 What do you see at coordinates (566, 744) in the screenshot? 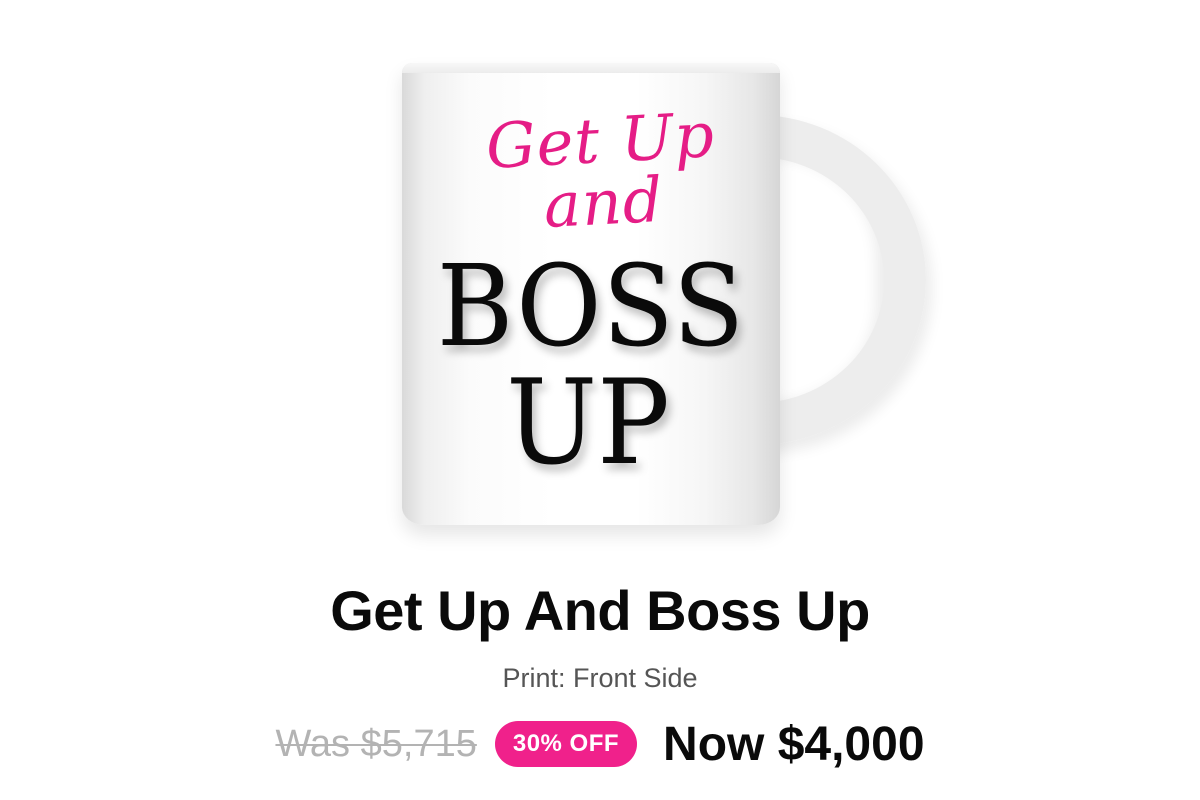
I see `discount-badge: 30% OFF` at bounding box center [566, 744].